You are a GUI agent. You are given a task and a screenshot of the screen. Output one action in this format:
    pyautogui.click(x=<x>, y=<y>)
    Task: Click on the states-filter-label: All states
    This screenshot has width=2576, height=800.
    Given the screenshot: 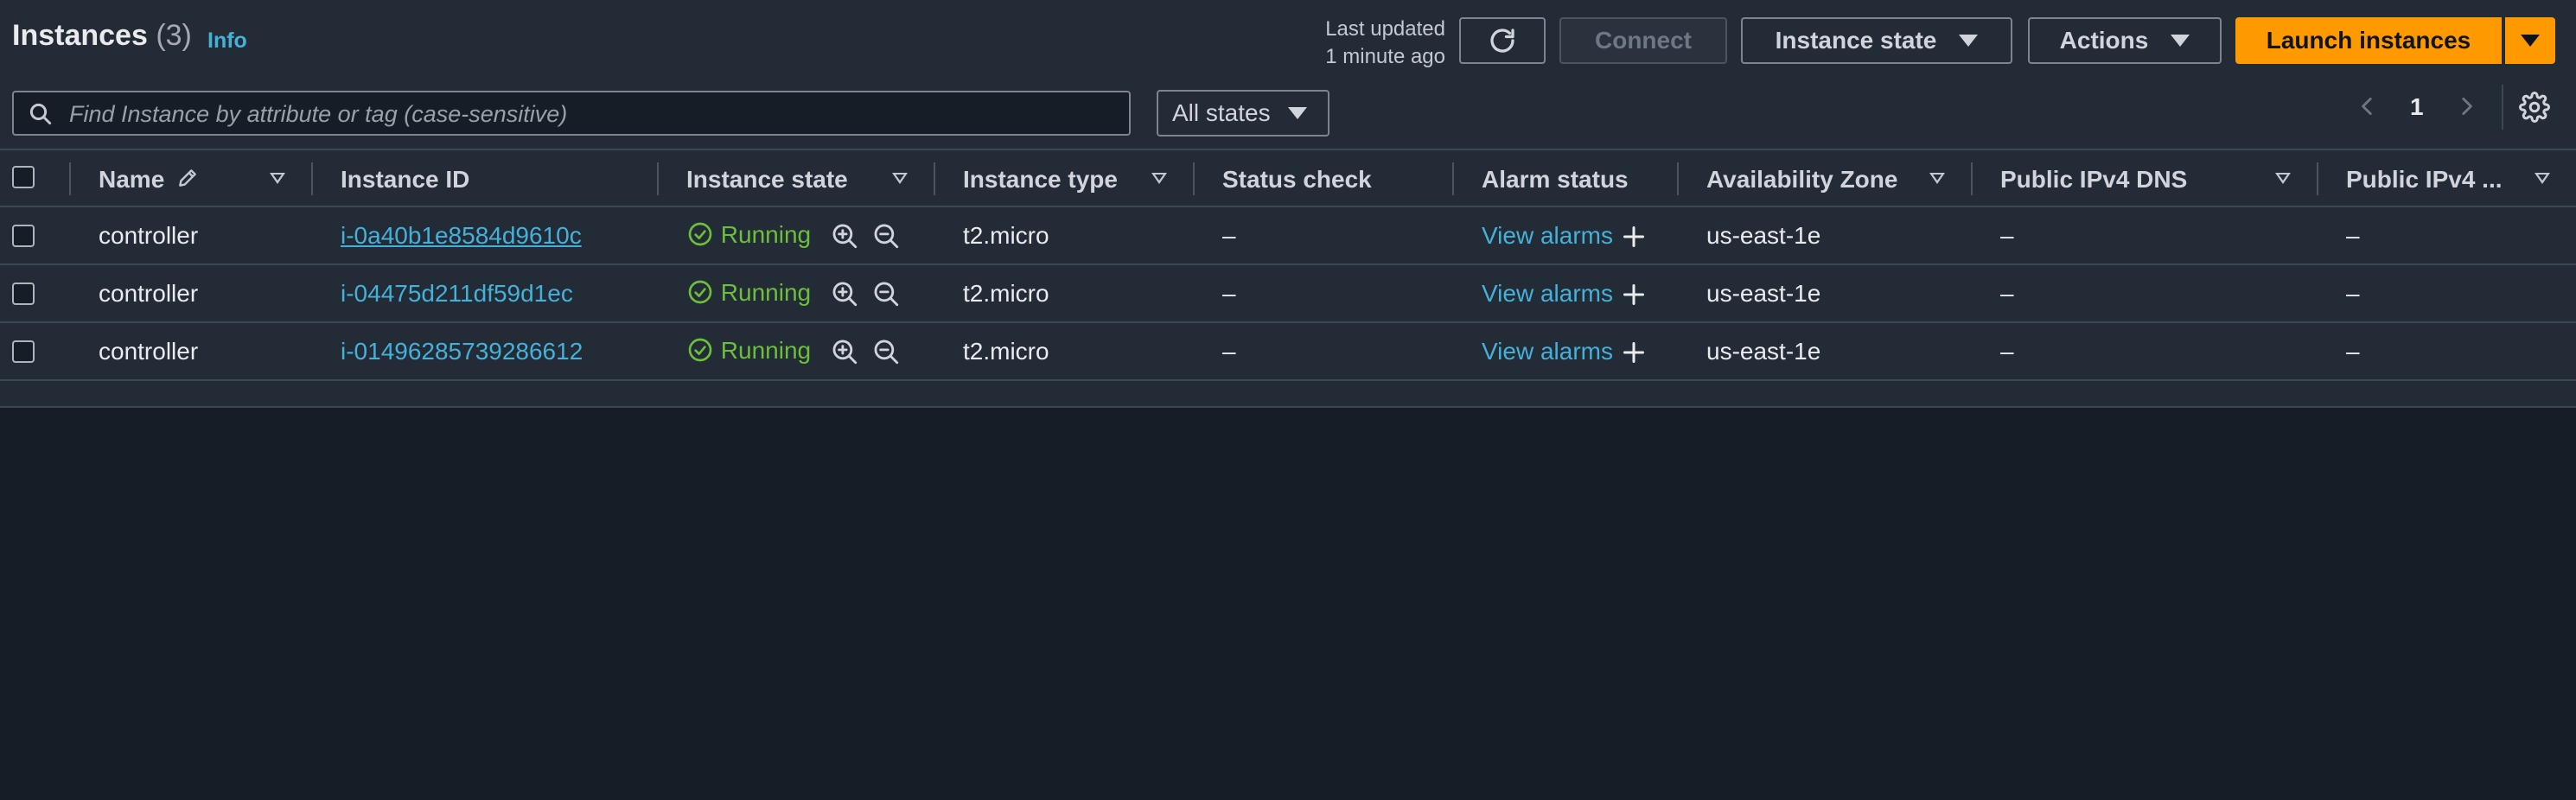 What is the action you would take?
    pyautogui.click(x=1221, y=112)
    